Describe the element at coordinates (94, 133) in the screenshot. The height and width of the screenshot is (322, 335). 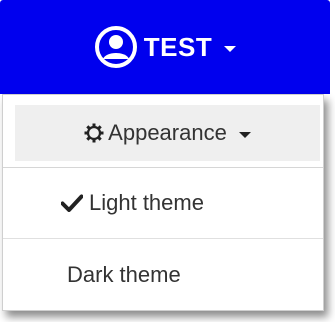
I see `gear-icon` at that location.